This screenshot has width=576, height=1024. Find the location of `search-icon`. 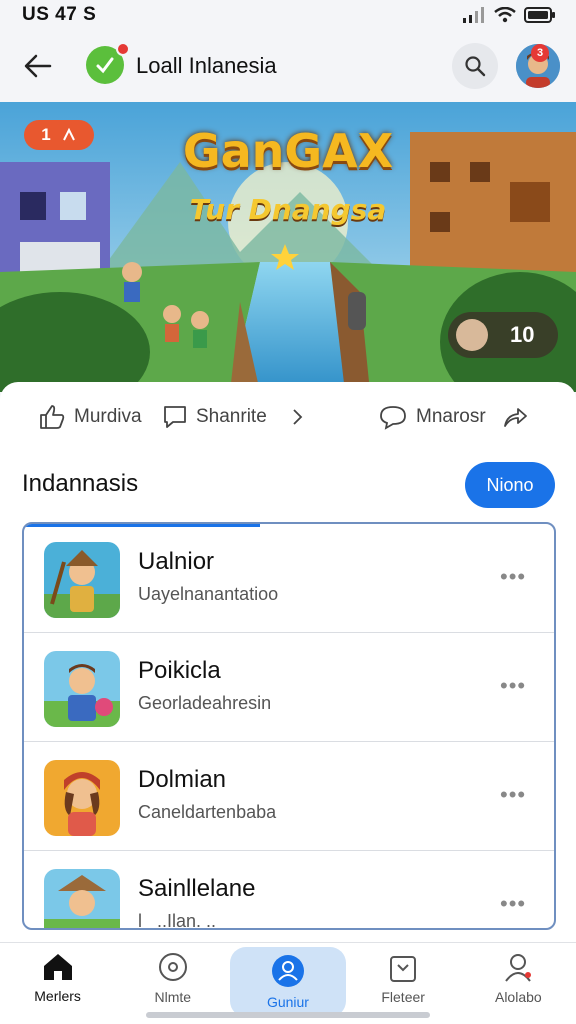

search-icon is located at coordinates (475, 66).